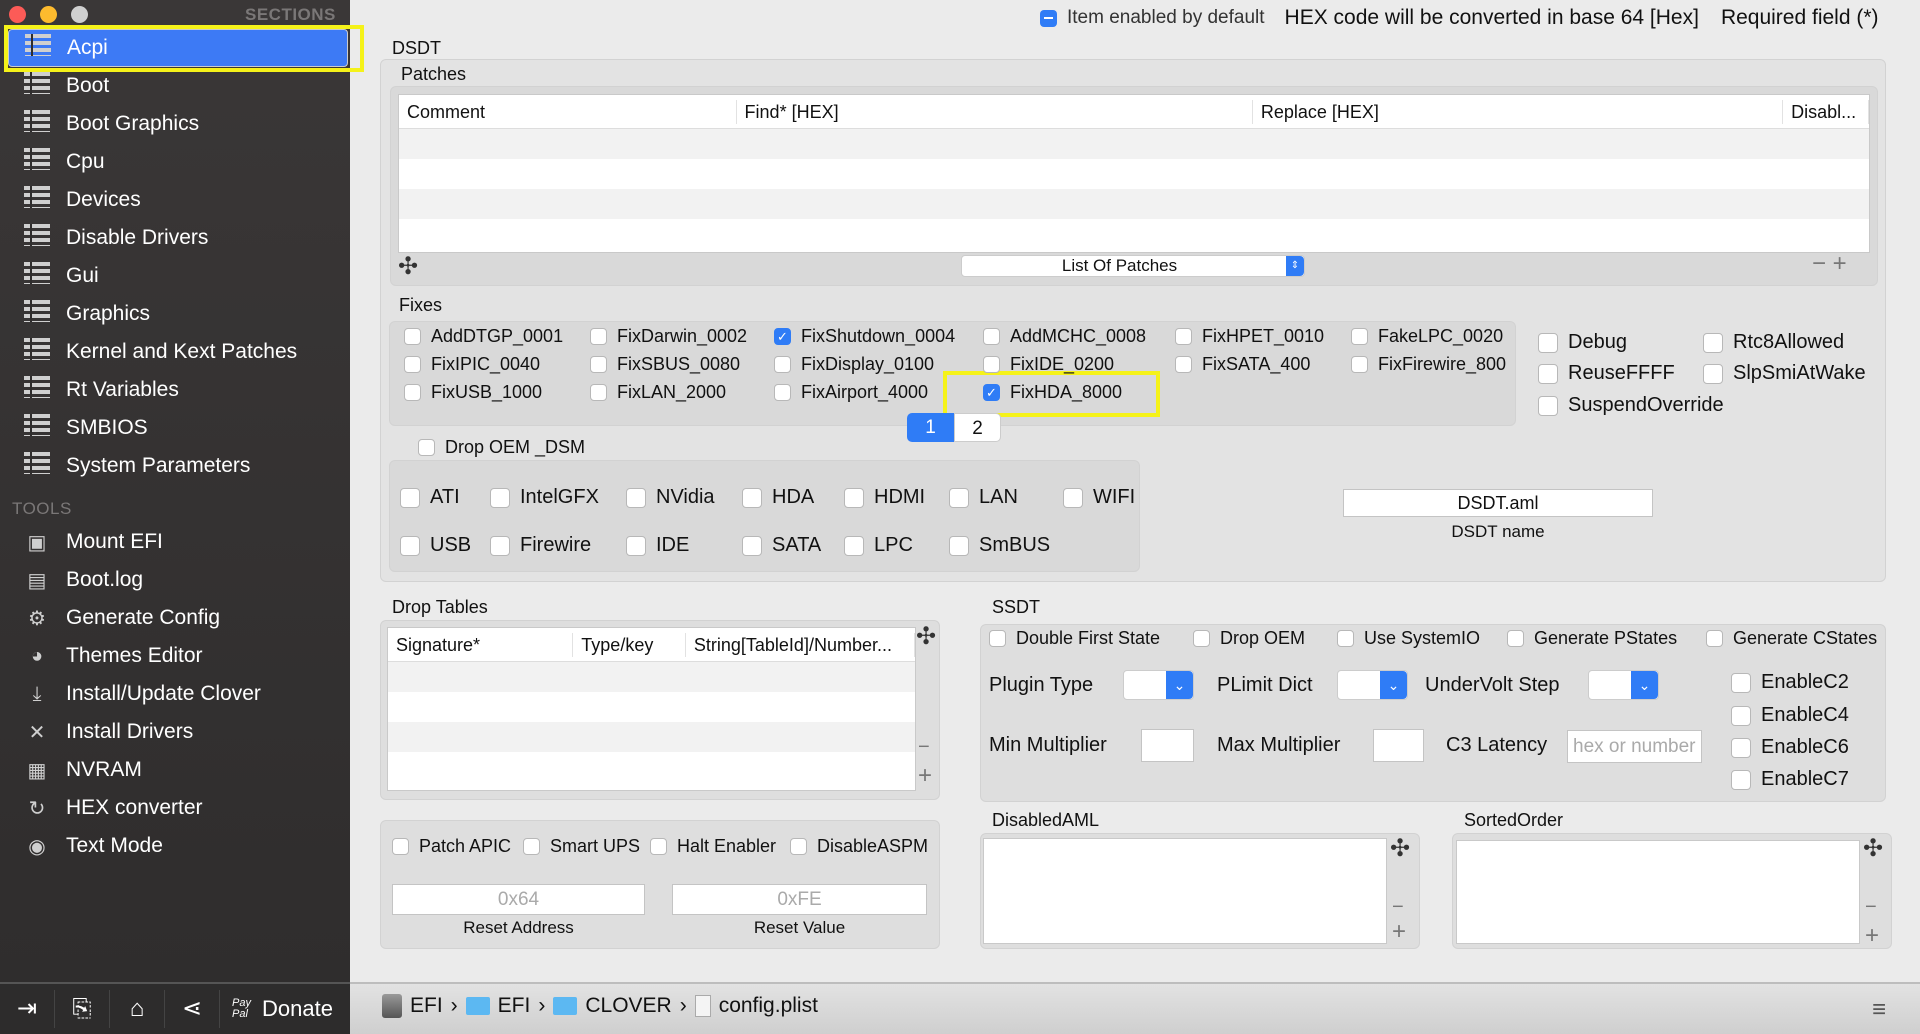 The height and width of the screenshot is (1034, 1920). Describe the element at coordinates (799, 899) in the screenshot. I see `reset-value-input: 0xFE` at that location.